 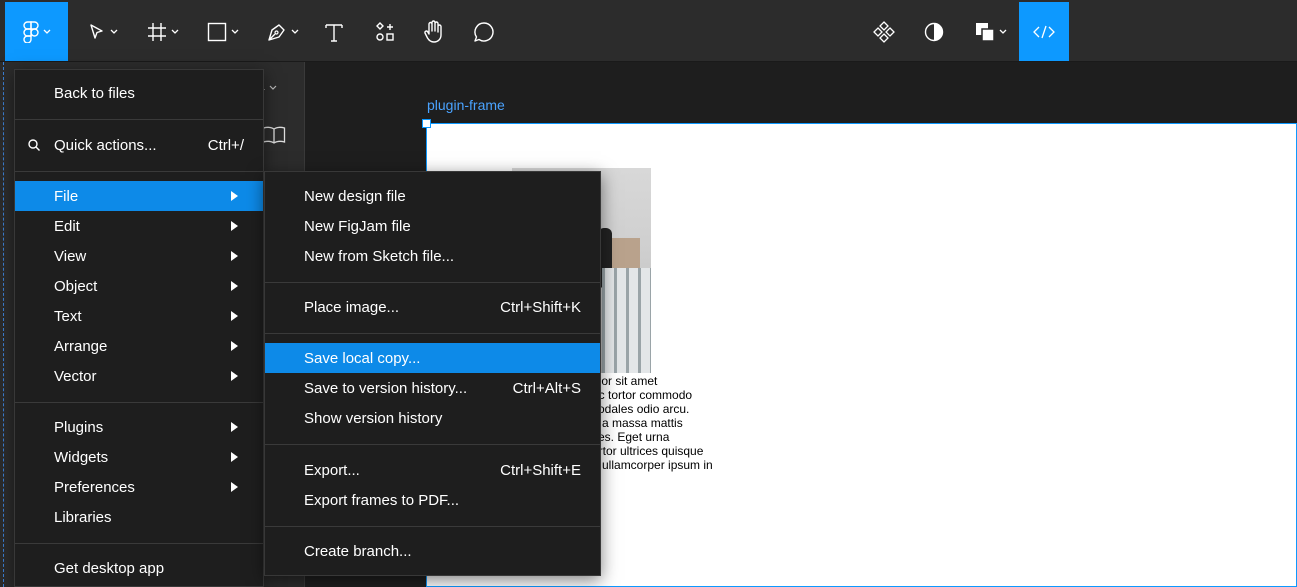 What do you see at coordinates (432, 307) in the screenshot?
I see `menu-item-place-image: Place image... Ctrl+Shift+K` at bounding box center [432, 307].